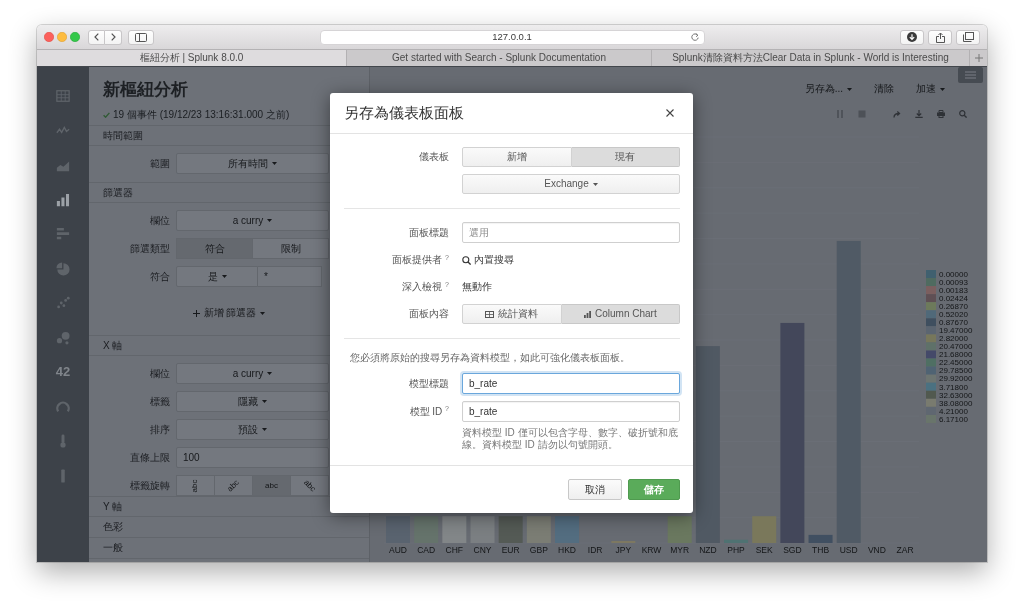  Describe the element at coordinates (62, 37) in the screenshot. I see `minimize-window-icon` at that location.